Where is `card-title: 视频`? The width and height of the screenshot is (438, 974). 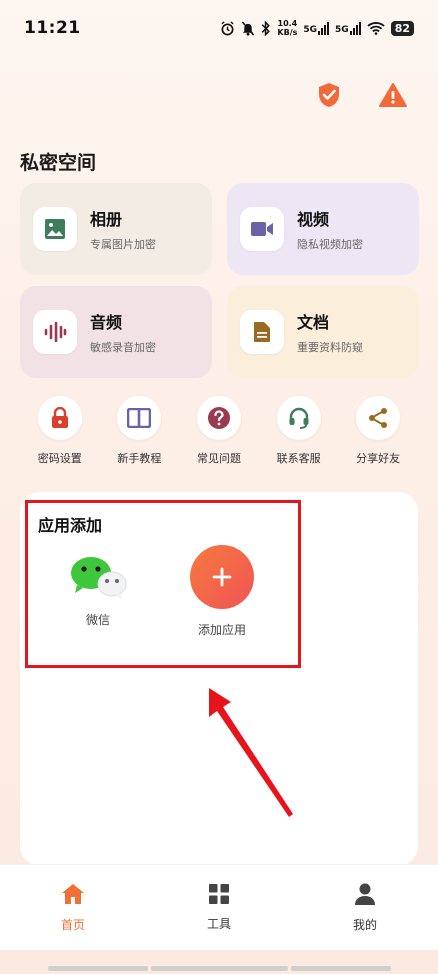
card-title: 视频 is located at coordinates (313, 219).